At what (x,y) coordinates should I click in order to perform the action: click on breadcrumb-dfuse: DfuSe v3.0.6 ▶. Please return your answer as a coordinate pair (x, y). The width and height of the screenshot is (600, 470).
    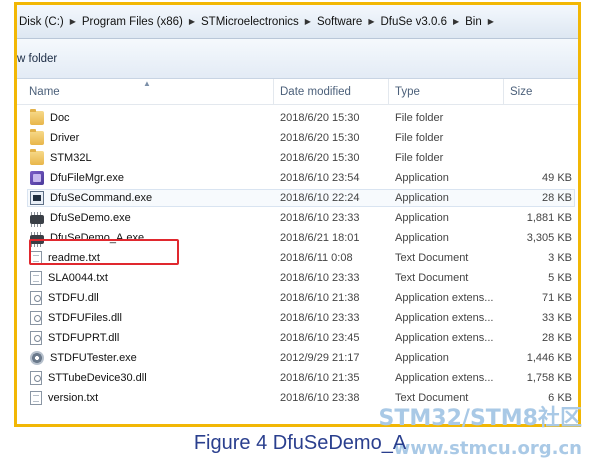
    Looking at the image, I should click on (422, 22).